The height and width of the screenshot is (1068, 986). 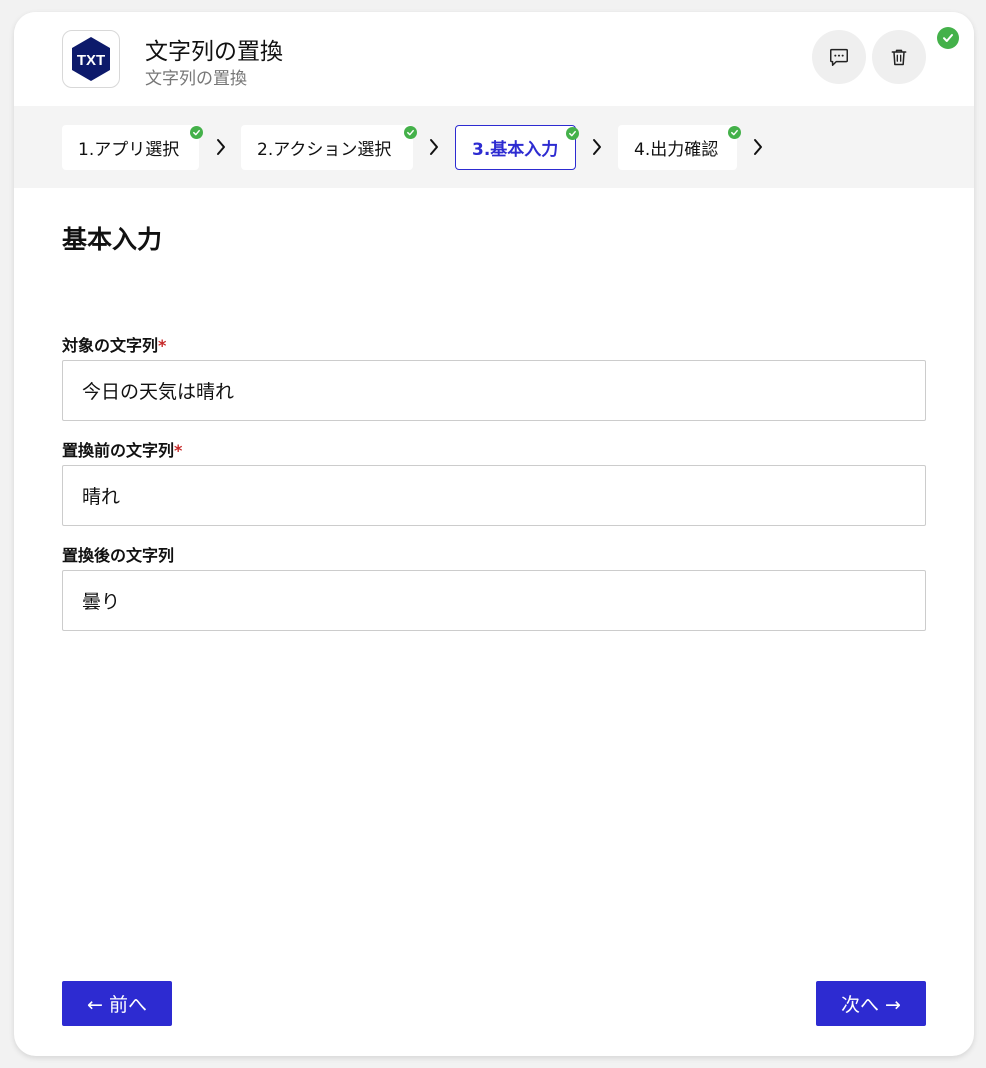 I want to click on field-label-text: 置換後の文字列, so click(x=118, y=555).